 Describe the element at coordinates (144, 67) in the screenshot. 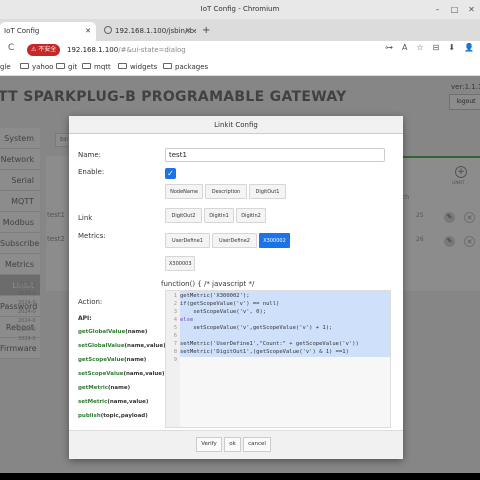

I see `bookmark-label: widgets` at that location.